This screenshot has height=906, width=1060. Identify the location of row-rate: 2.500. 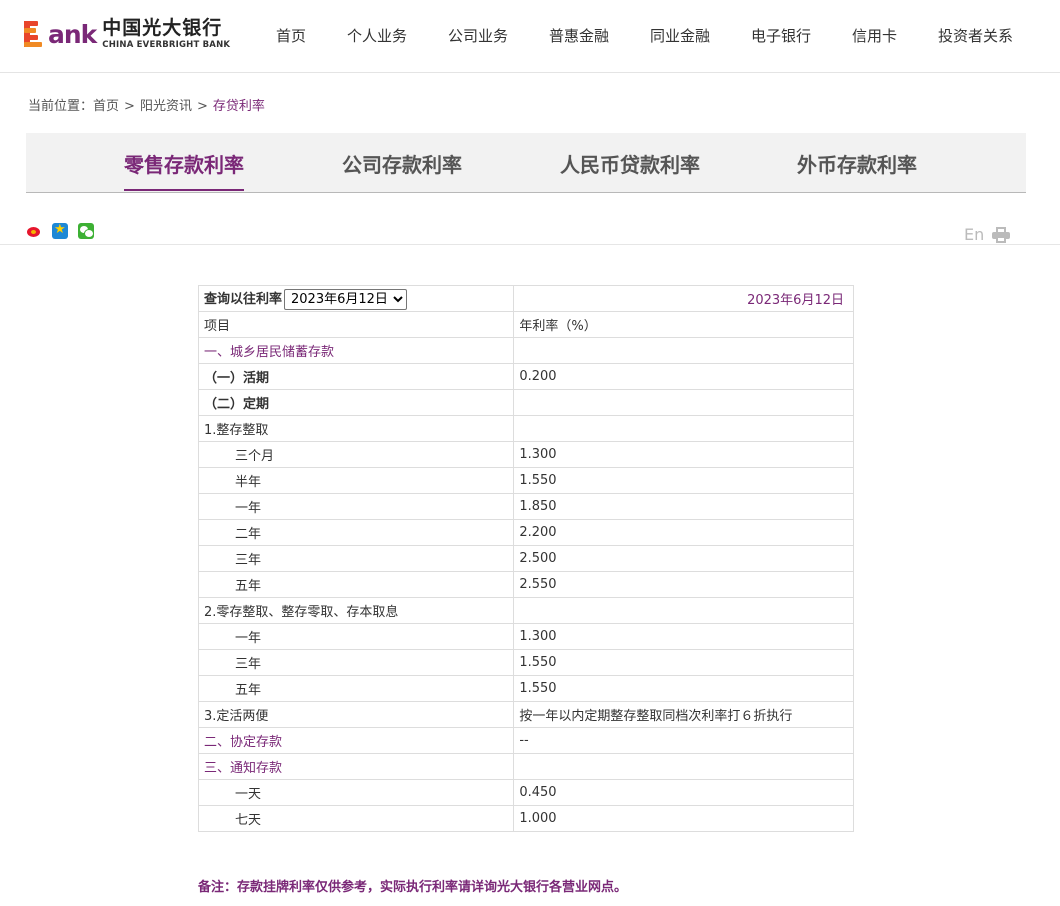
(683, 558).